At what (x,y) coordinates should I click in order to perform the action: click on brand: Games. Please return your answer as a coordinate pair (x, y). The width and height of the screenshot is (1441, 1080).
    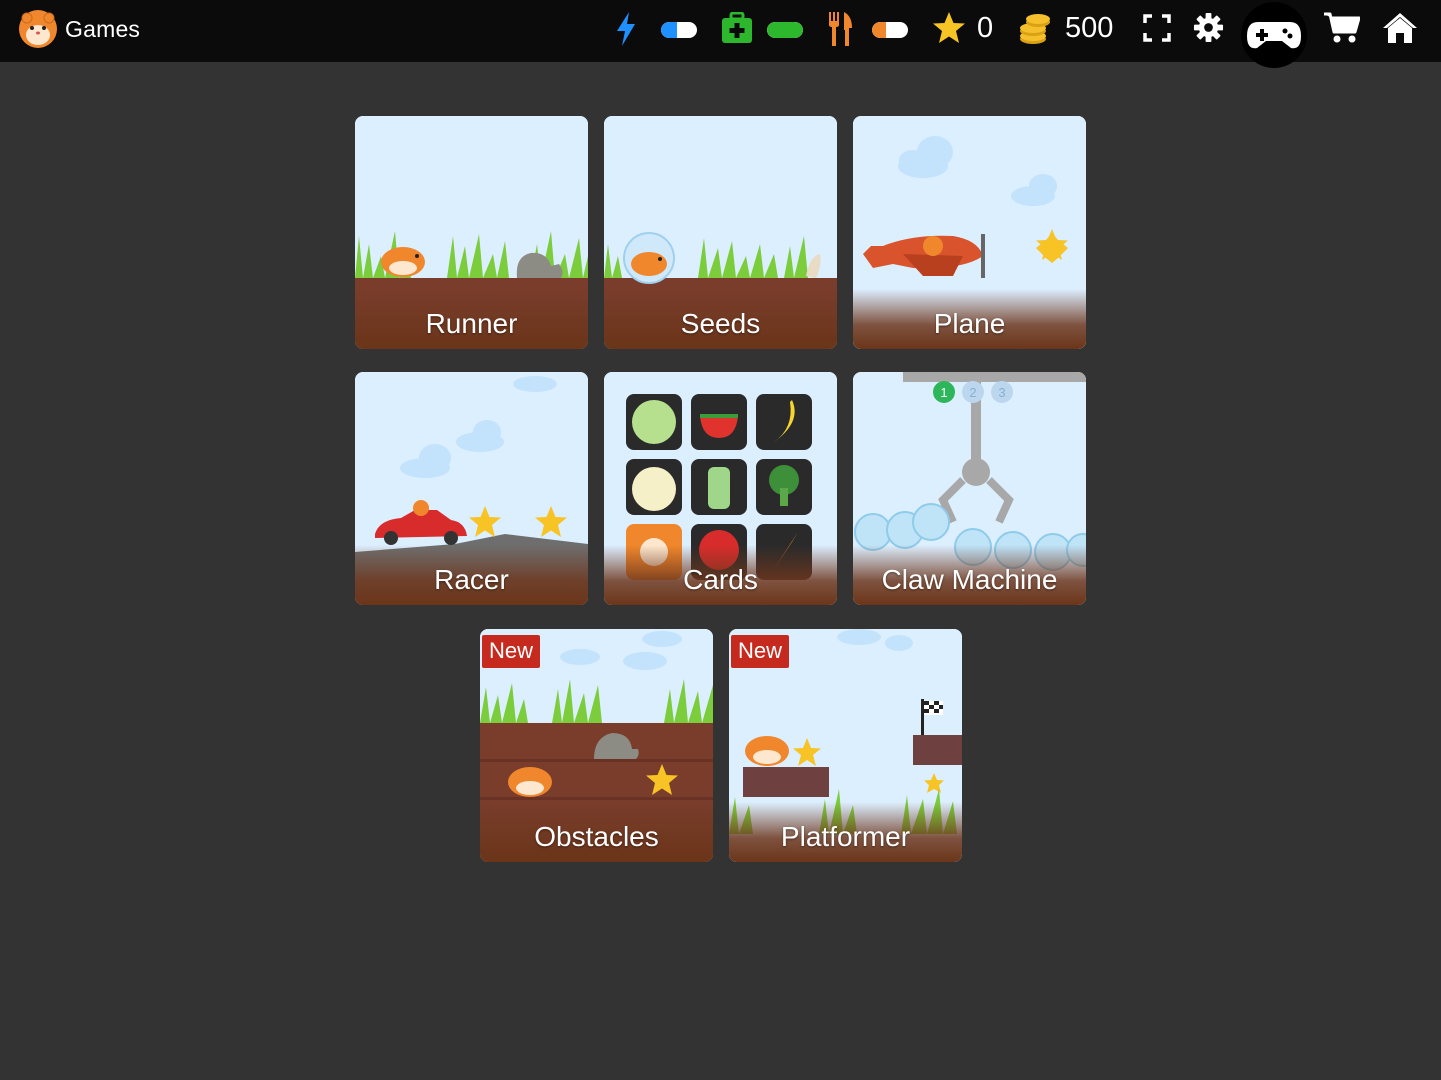
    Looking at the image, I should click on (79, 29).